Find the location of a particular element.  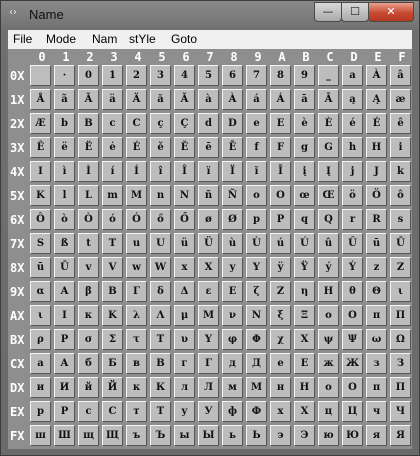

char-cell: Ă is located at coordinates (184, 99).